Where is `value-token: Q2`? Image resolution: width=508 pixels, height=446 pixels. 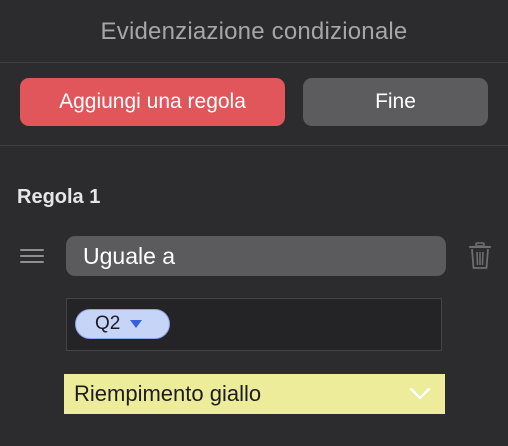 value-token: Q2 is located at coordinates (122, 324).